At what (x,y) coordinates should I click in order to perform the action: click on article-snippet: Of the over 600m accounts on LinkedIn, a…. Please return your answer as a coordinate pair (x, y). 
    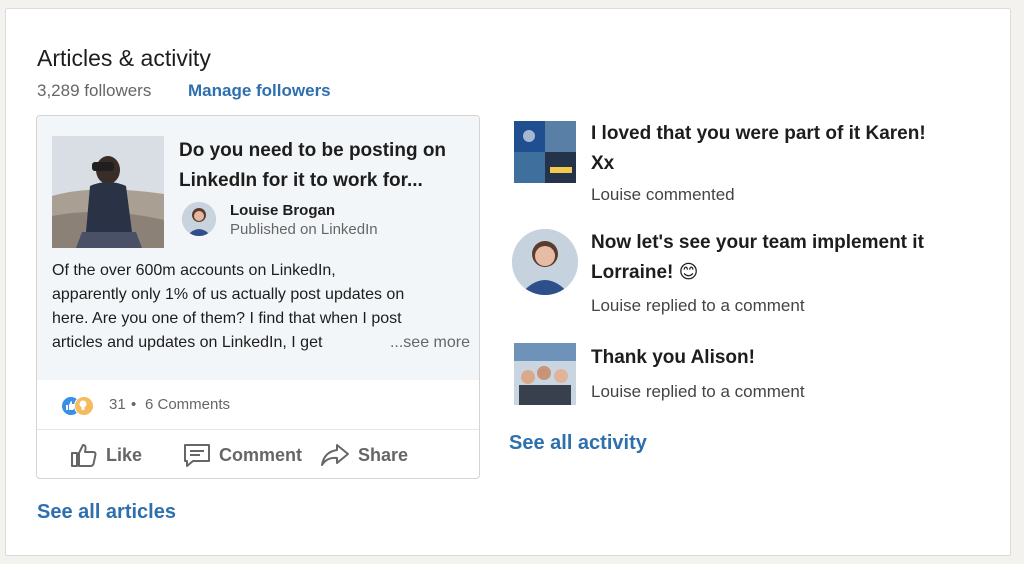
    Looking at the image, I should click on (261, 307).